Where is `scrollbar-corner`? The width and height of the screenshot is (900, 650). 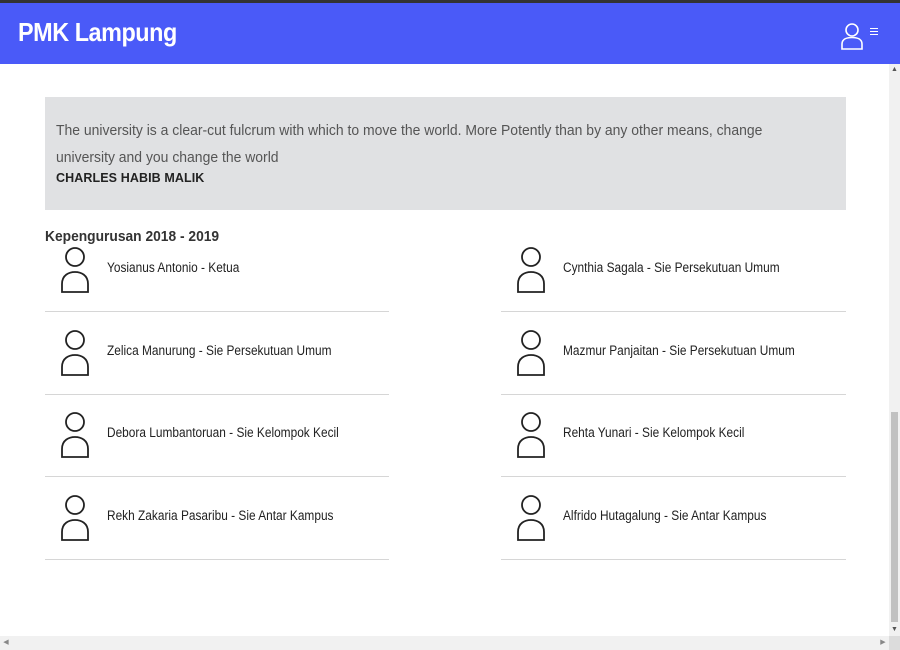
scrollbar-corner is located at coordinates (894, 643).